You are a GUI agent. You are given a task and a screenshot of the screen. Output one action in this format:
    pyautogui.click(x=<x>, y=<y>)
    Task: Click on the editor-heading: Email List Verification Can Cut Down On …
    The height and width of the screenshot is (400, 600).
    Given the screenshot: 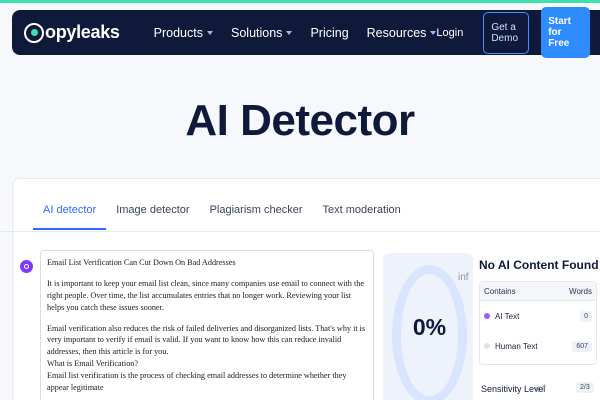 What is the action you would take?
    pyautogui.click(x=141, y=262)
    